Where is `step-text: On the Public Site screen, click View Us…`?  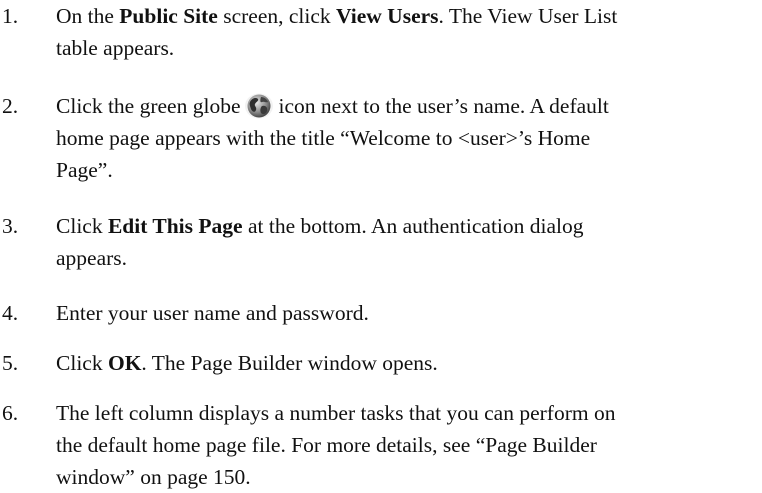
step-text: On the Public Site screen, click View Us… is located at coordinates (406, 32).